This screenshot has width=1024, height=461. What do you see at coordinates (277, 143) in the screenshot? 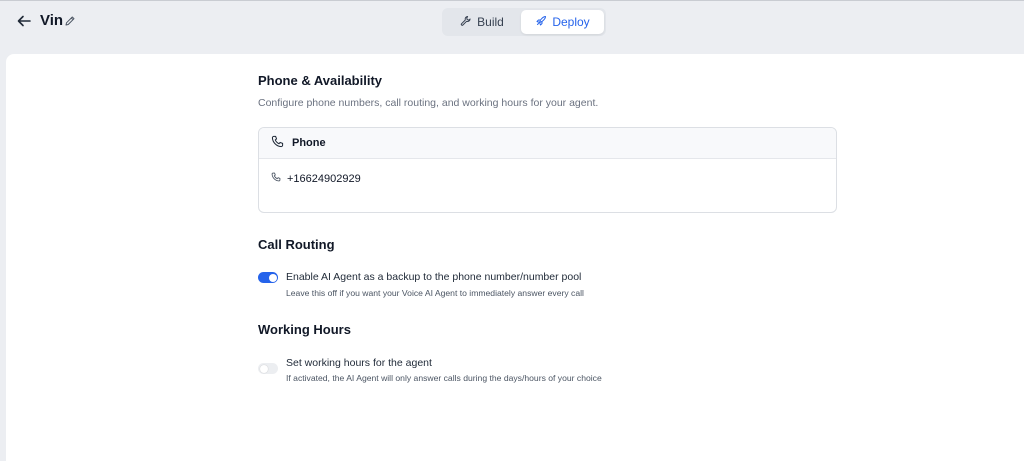
I see `phone-icon` at bounding box center [277, 143].